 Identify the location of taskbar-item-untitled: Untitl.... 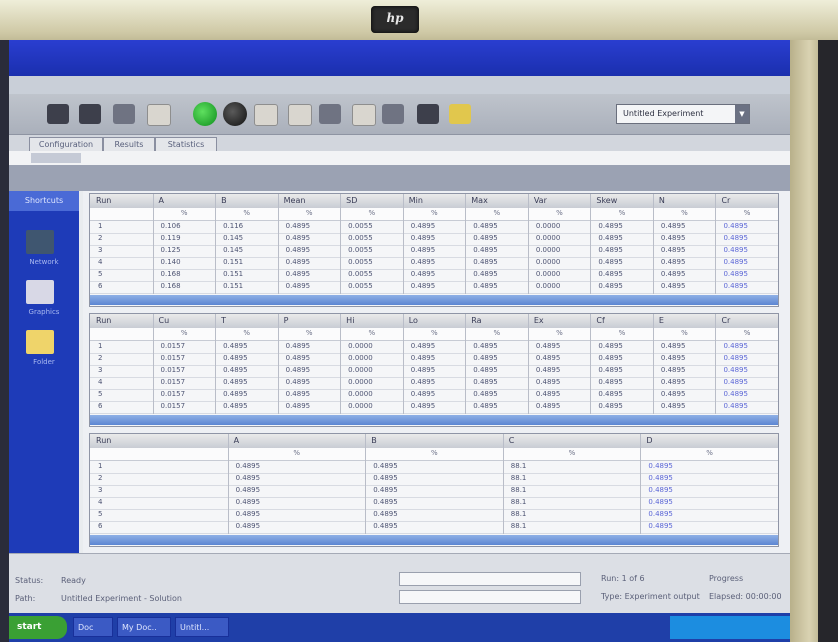
(202, 627).